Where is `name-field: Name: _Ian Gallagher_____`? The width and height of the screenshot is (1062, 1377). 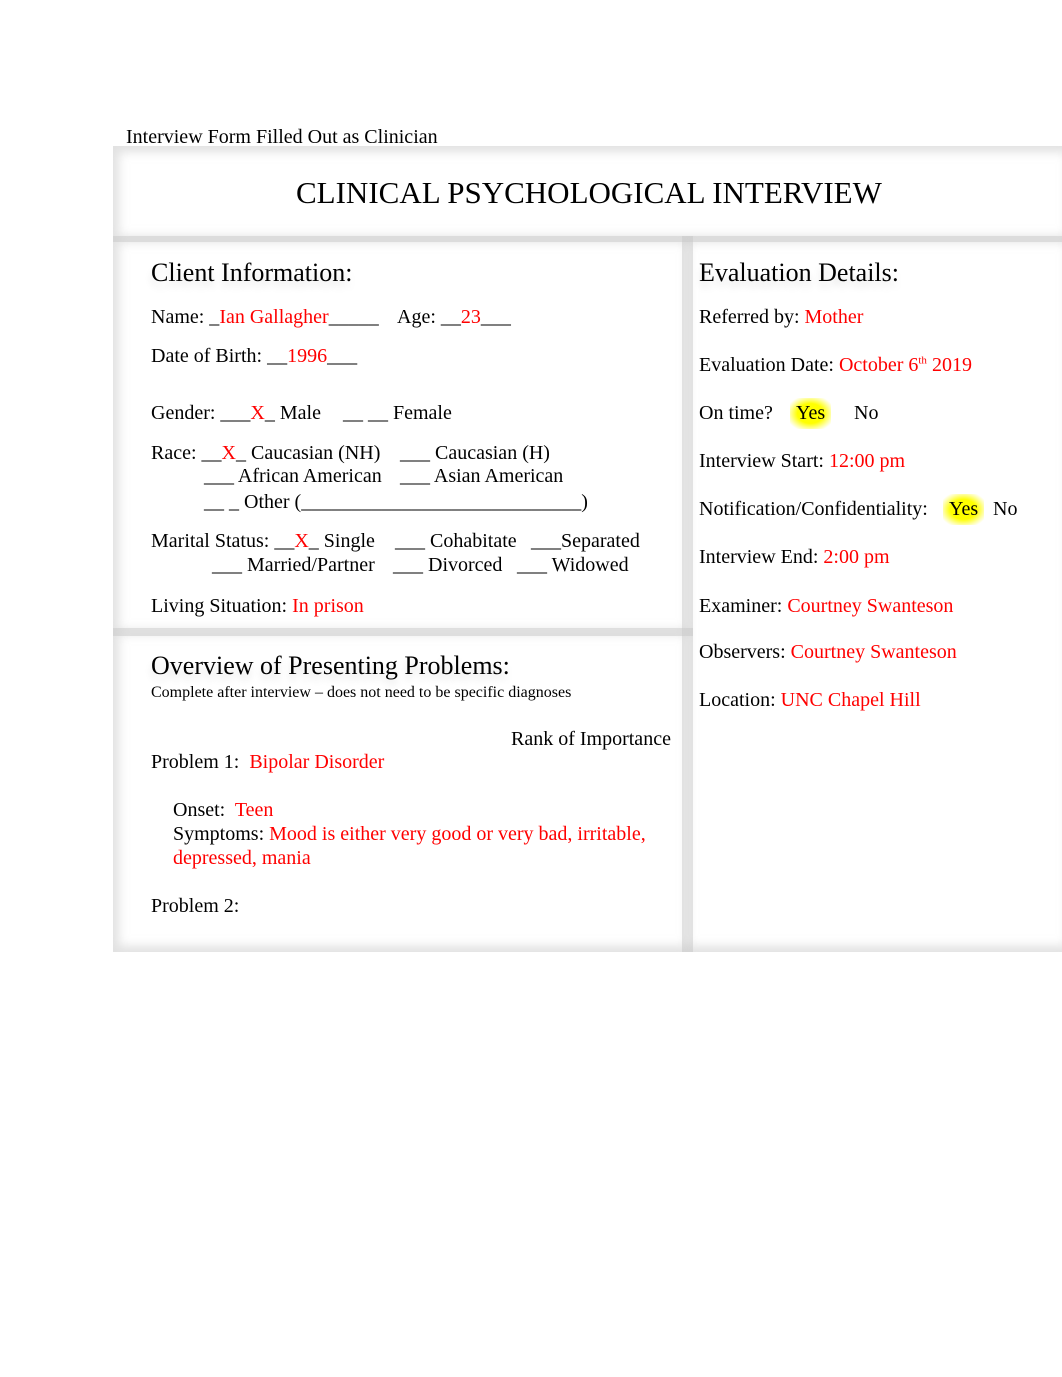 name-field: Name: _Ian Gallagher_____ is located at coordinates (265, 317).